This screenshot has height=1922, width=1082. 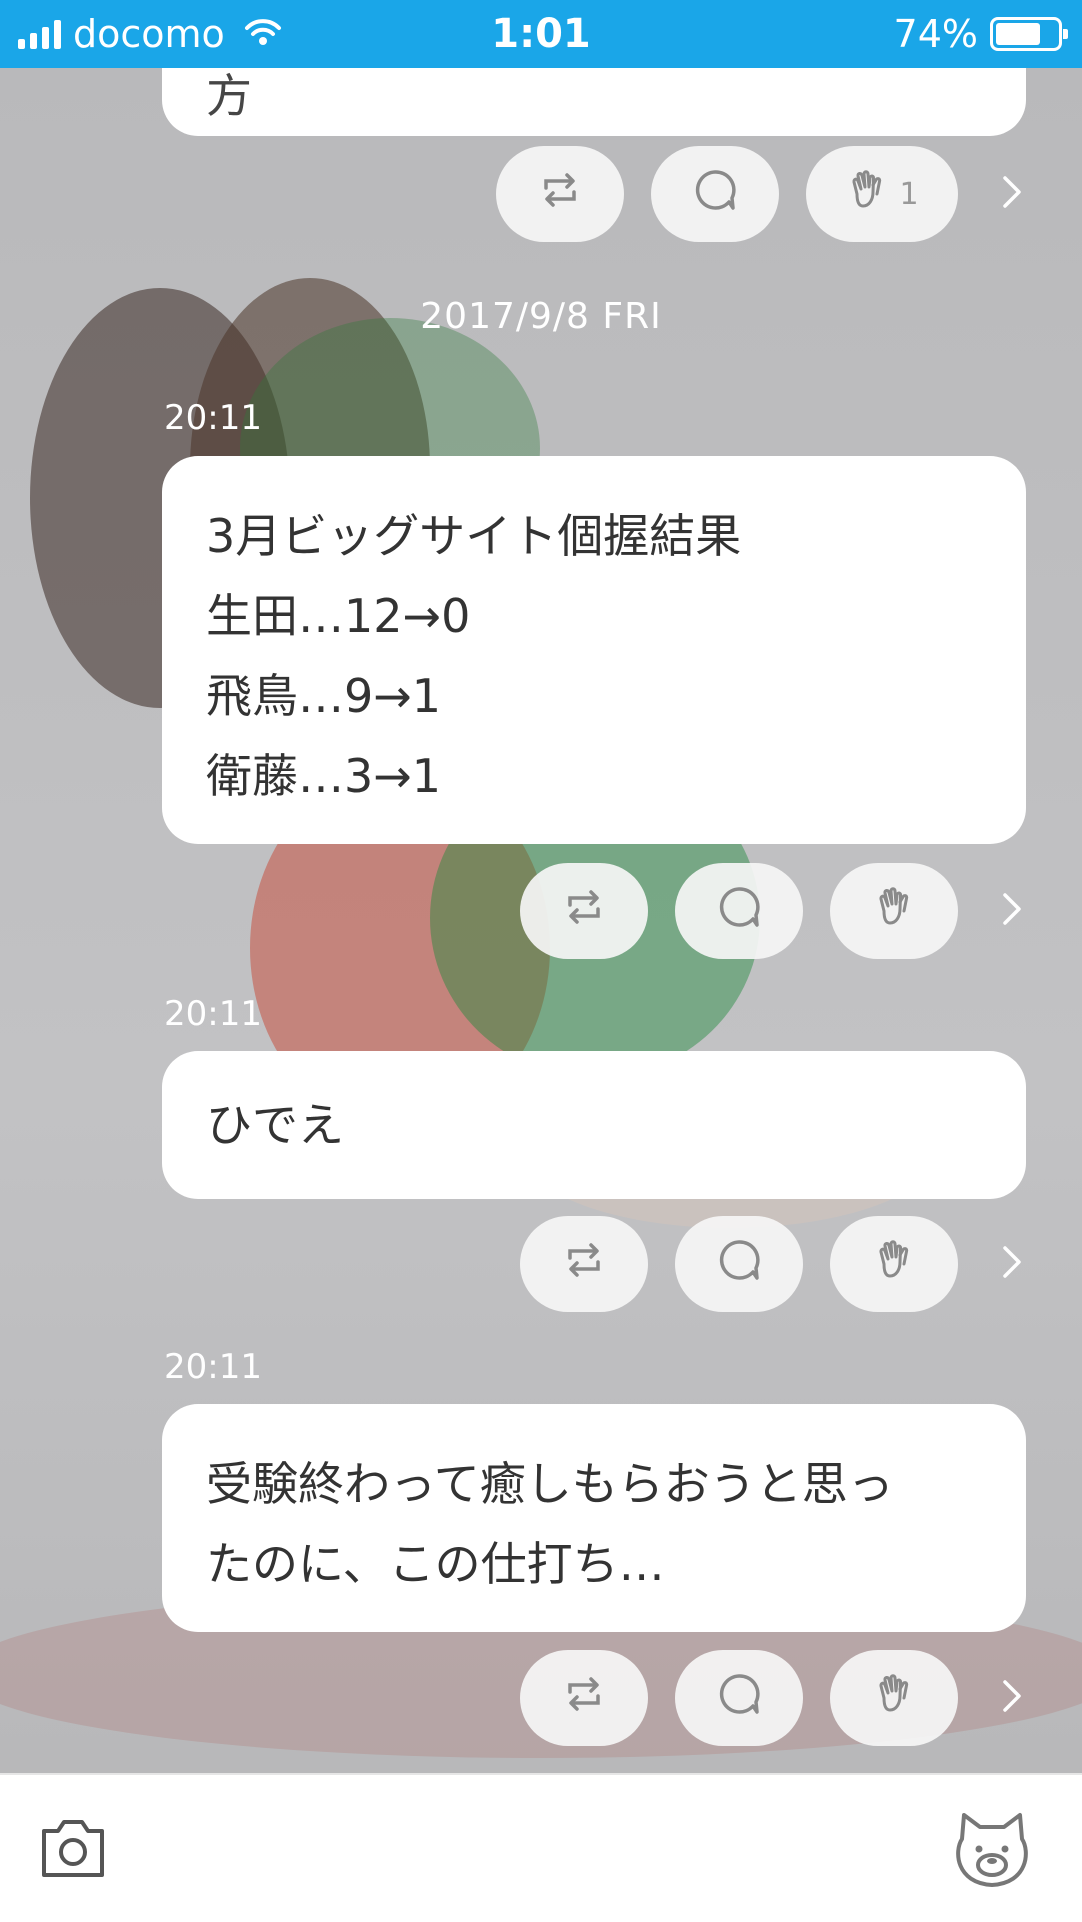 I want to click on applause-button: 1, so click(x=882, y=194).